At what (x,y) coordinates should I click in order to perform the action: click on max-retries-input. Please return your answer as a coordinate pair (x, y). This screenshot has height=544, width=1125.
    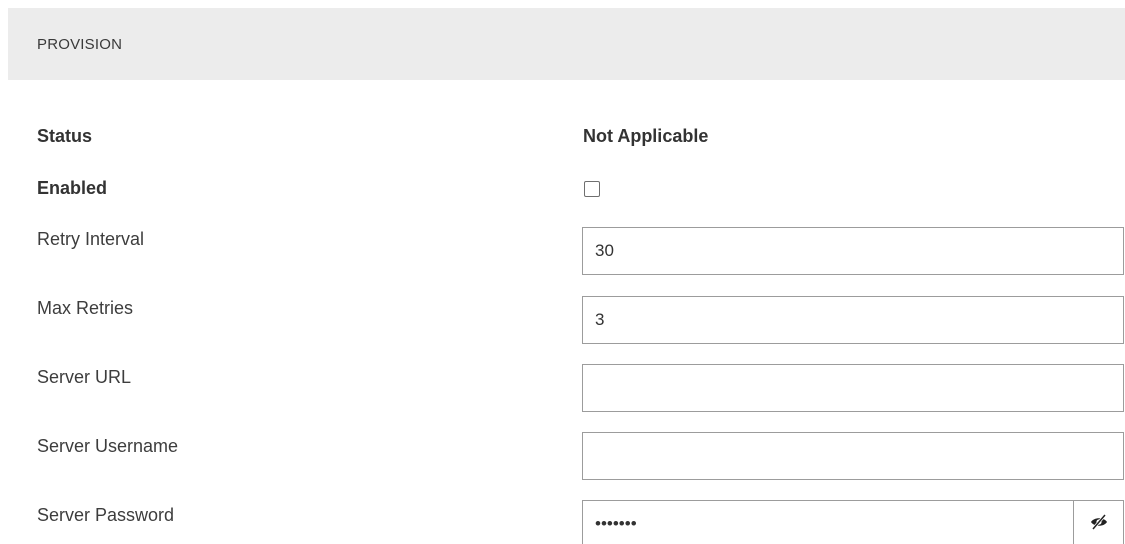
    Looking at the image, I should click on (853, 320).